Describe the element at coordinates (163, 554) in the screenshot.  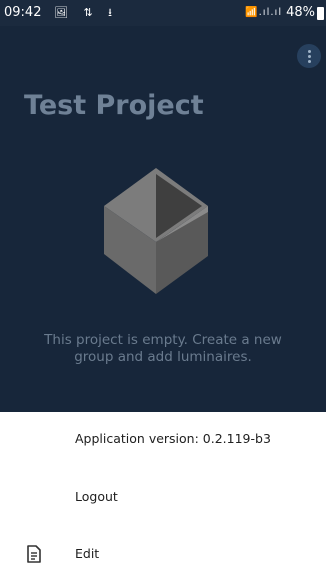
I see `edit-button: Edit` at that location.